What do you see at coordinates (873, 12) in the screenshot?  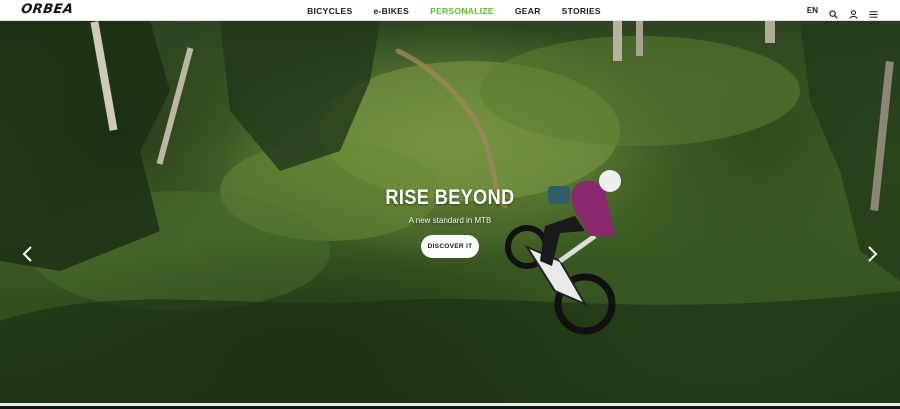 I see `menu-icon` at bounding box center [873, 12].